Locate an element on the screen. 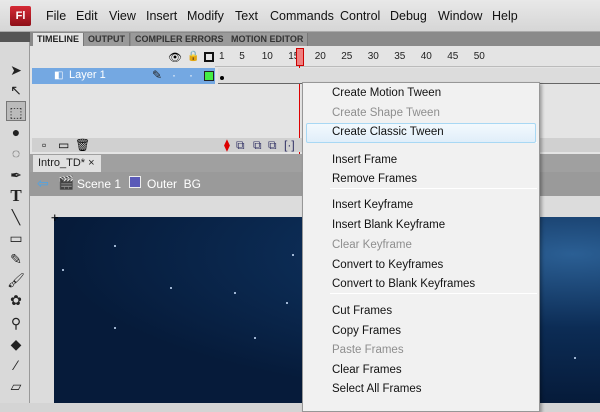 The image size is (600, 412). 3d-rotation-tool-icon: ● is located at coordinates (16, 132).